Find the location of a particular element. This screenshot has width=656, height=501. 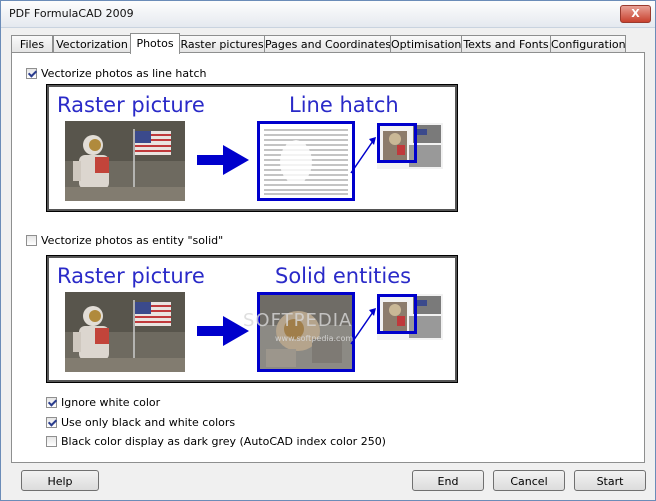

start-button: Start is located at coordinates (610, 480).